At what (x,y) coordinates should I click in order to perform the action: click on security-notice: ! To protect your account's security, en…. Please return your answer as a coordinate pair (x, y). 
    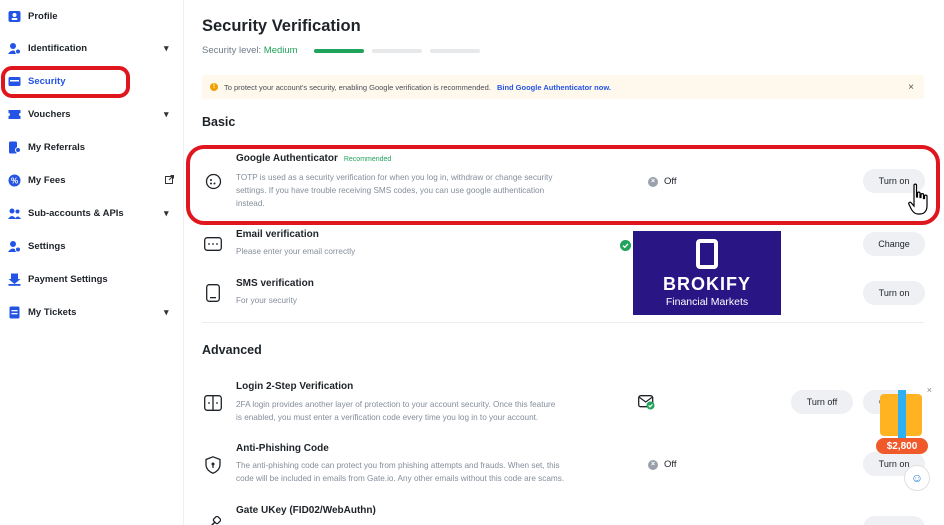
    Looking at the image, I should click on (563, 87).